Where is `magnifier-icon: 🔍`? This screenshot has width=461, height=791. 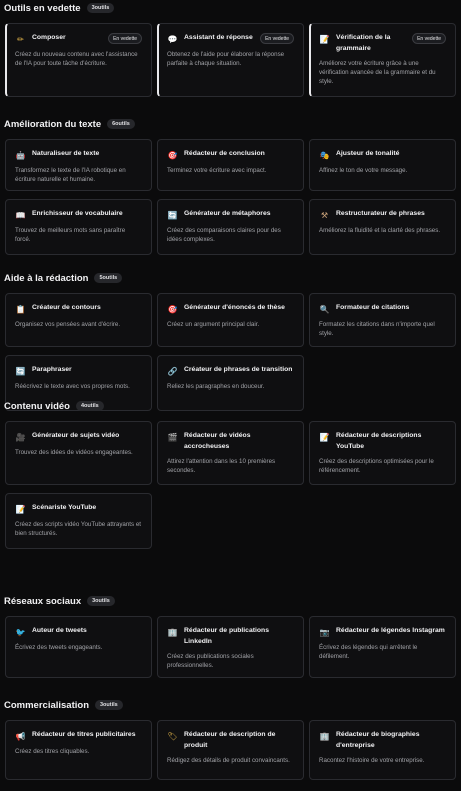
magnifier-icon: 🔍 is located at coordinates (324, 309).